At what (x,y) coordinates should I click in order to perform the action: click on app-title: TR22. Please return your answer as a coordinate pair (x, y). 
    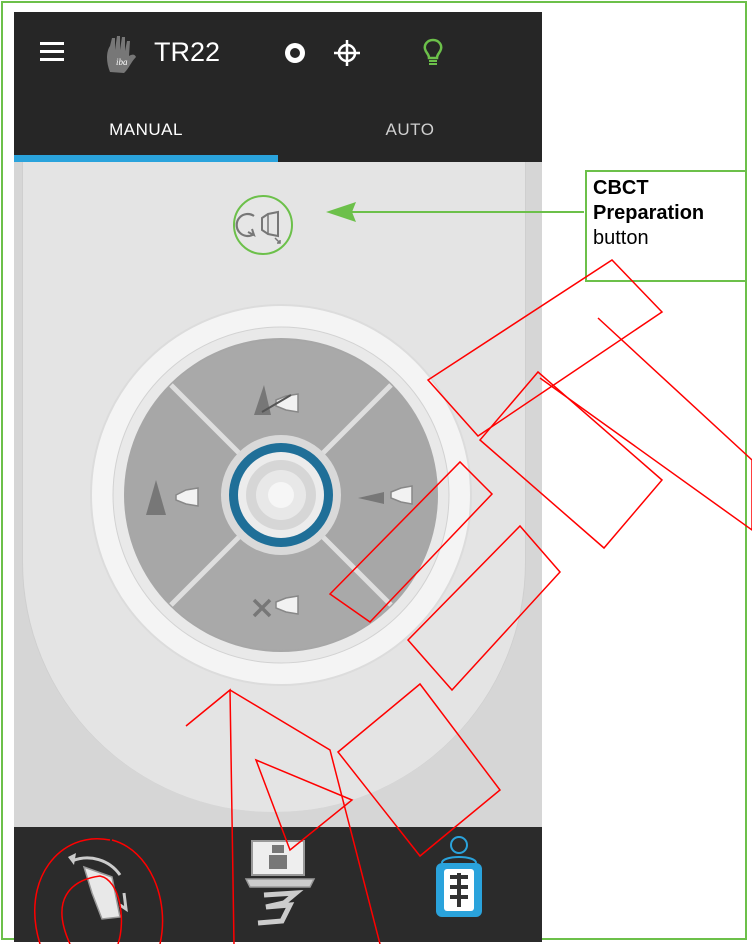
    Looking at the image, I should click on (187, 52).